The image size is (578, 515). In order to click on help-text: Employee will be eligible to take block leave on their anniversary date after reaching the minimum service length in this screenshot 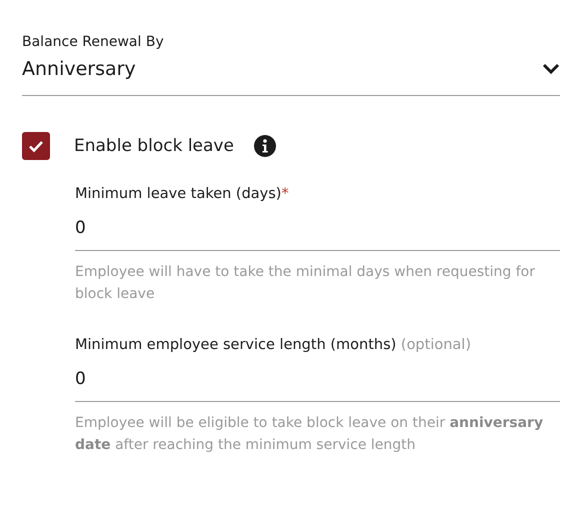, I will do `click(309, 434)`.